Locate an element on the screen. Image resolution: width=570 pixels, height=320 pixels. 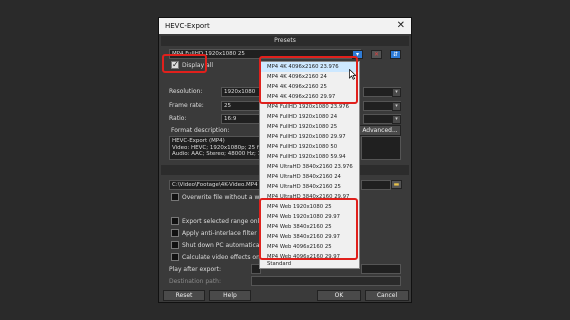
close-icon: ✕ is located at coordinates (401, 25).